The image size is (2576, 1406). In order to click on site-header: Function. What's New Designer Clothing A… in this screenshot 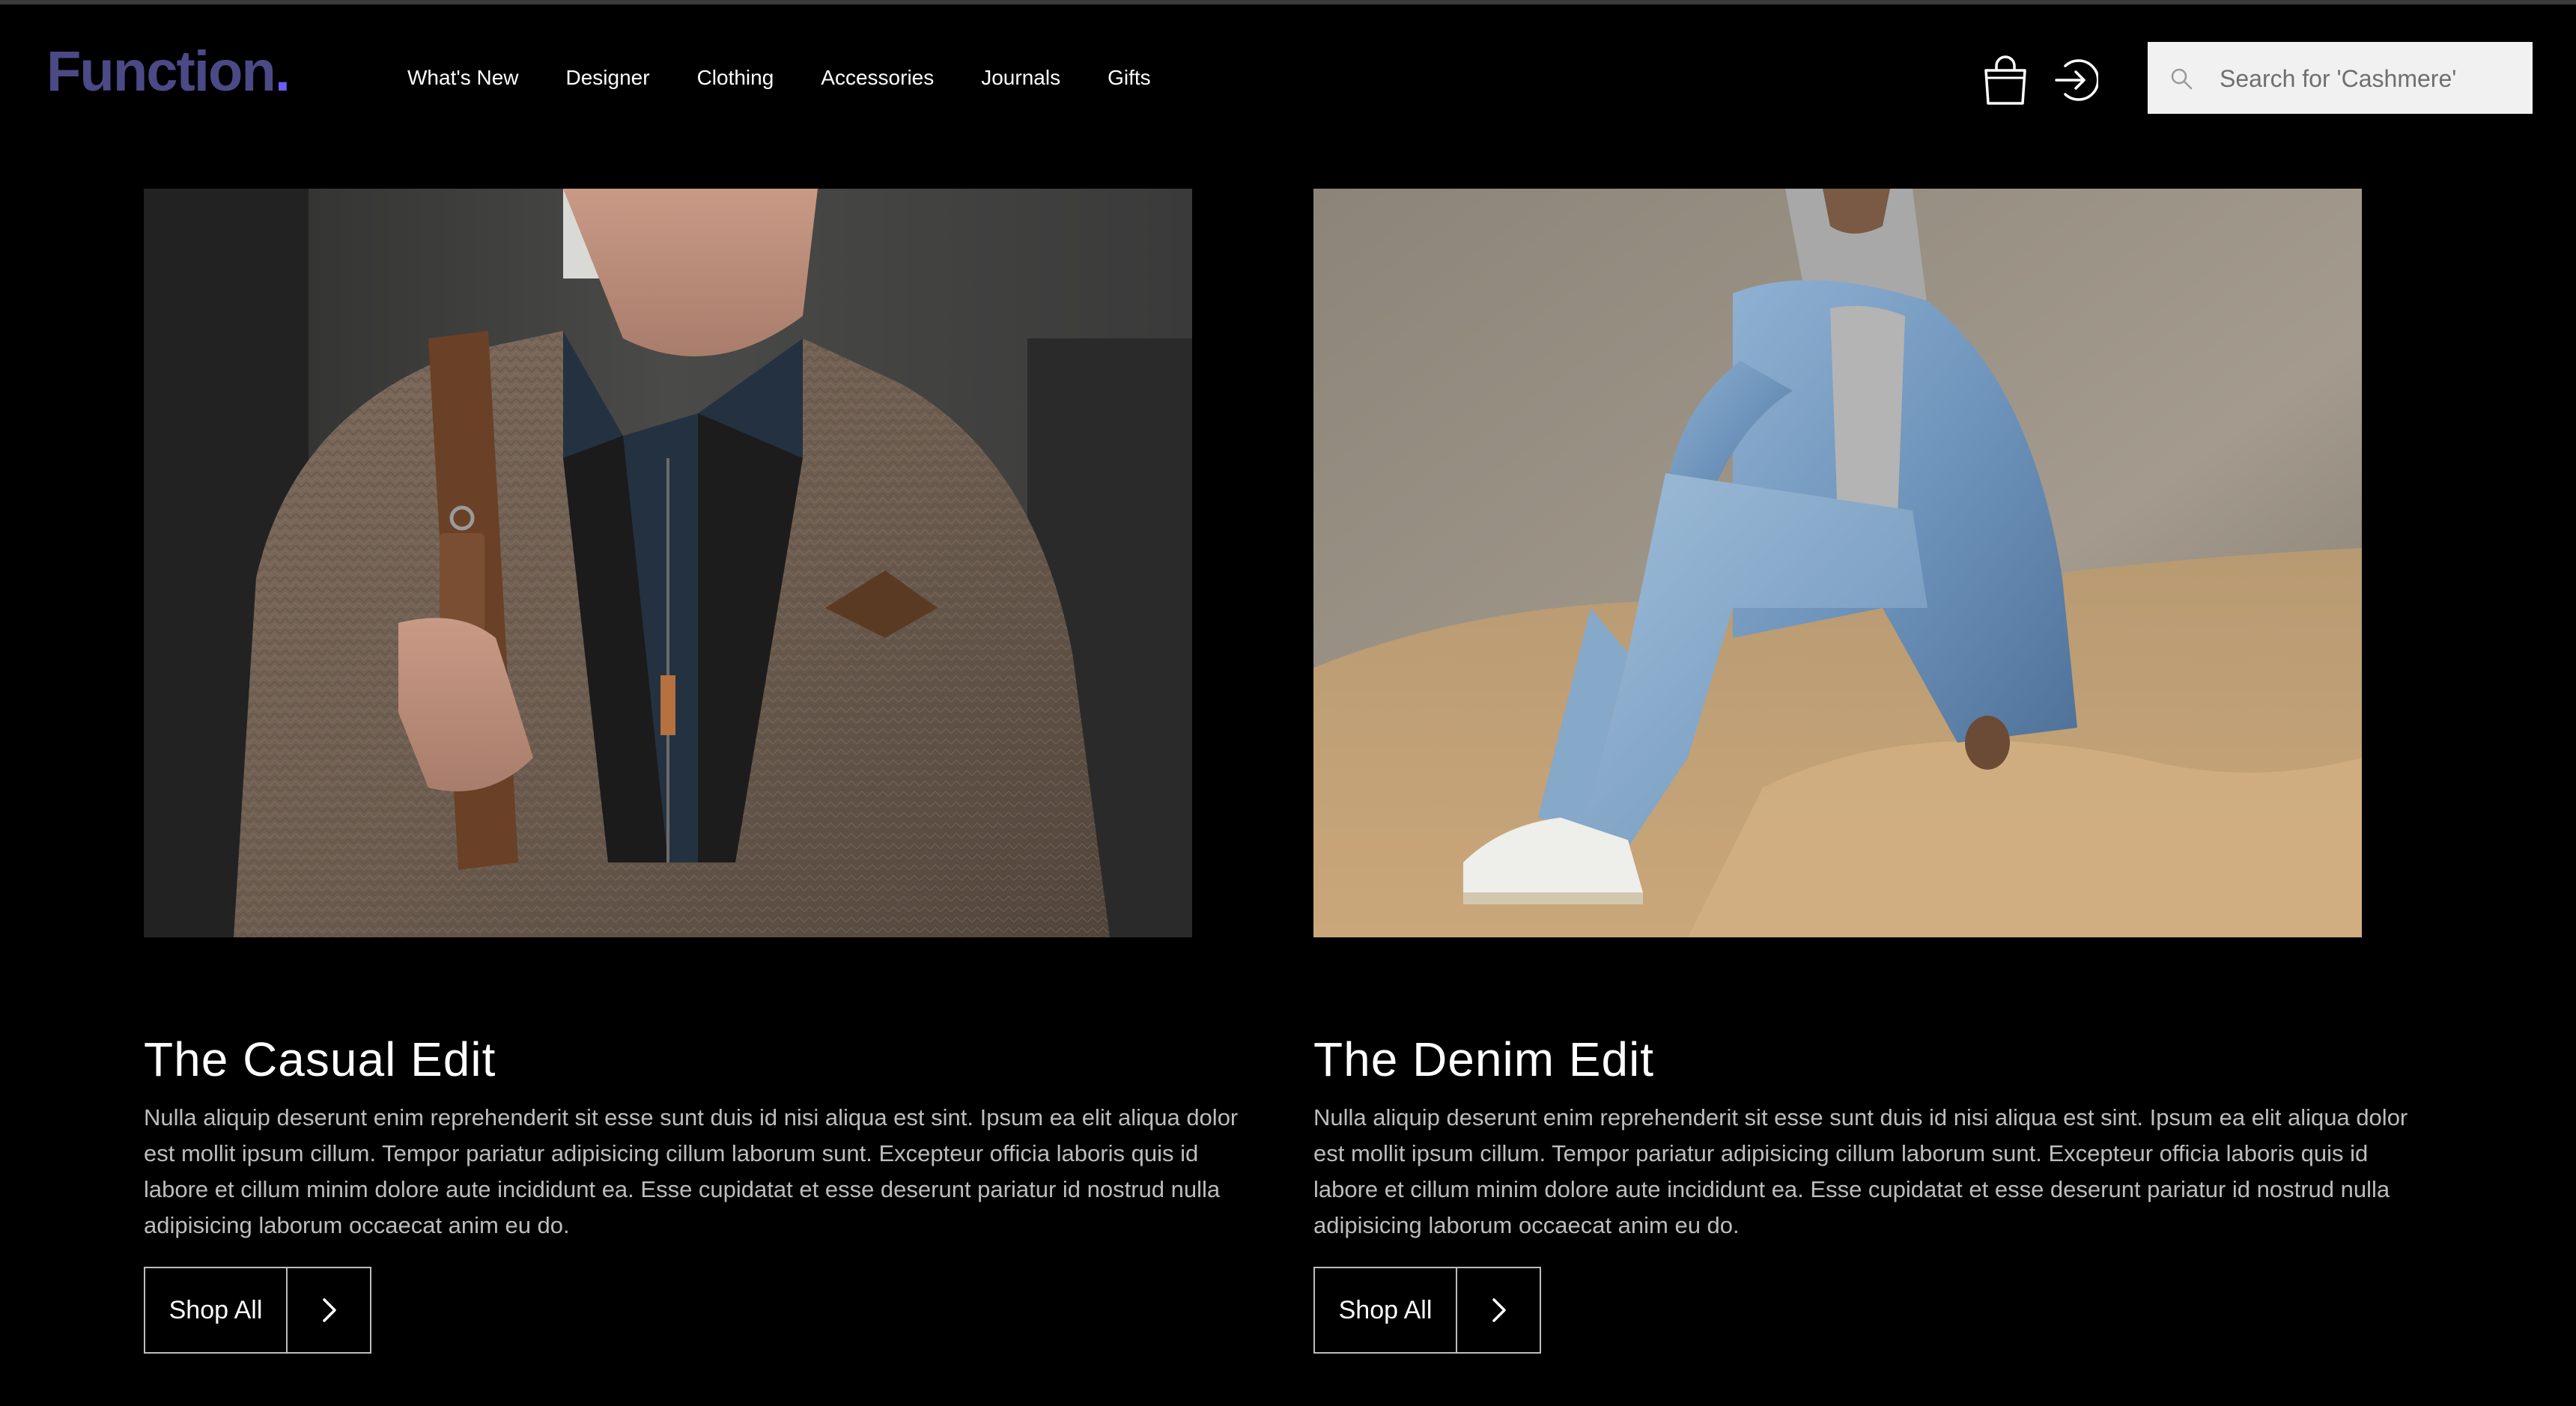, I will do `click(1288, 79)`.